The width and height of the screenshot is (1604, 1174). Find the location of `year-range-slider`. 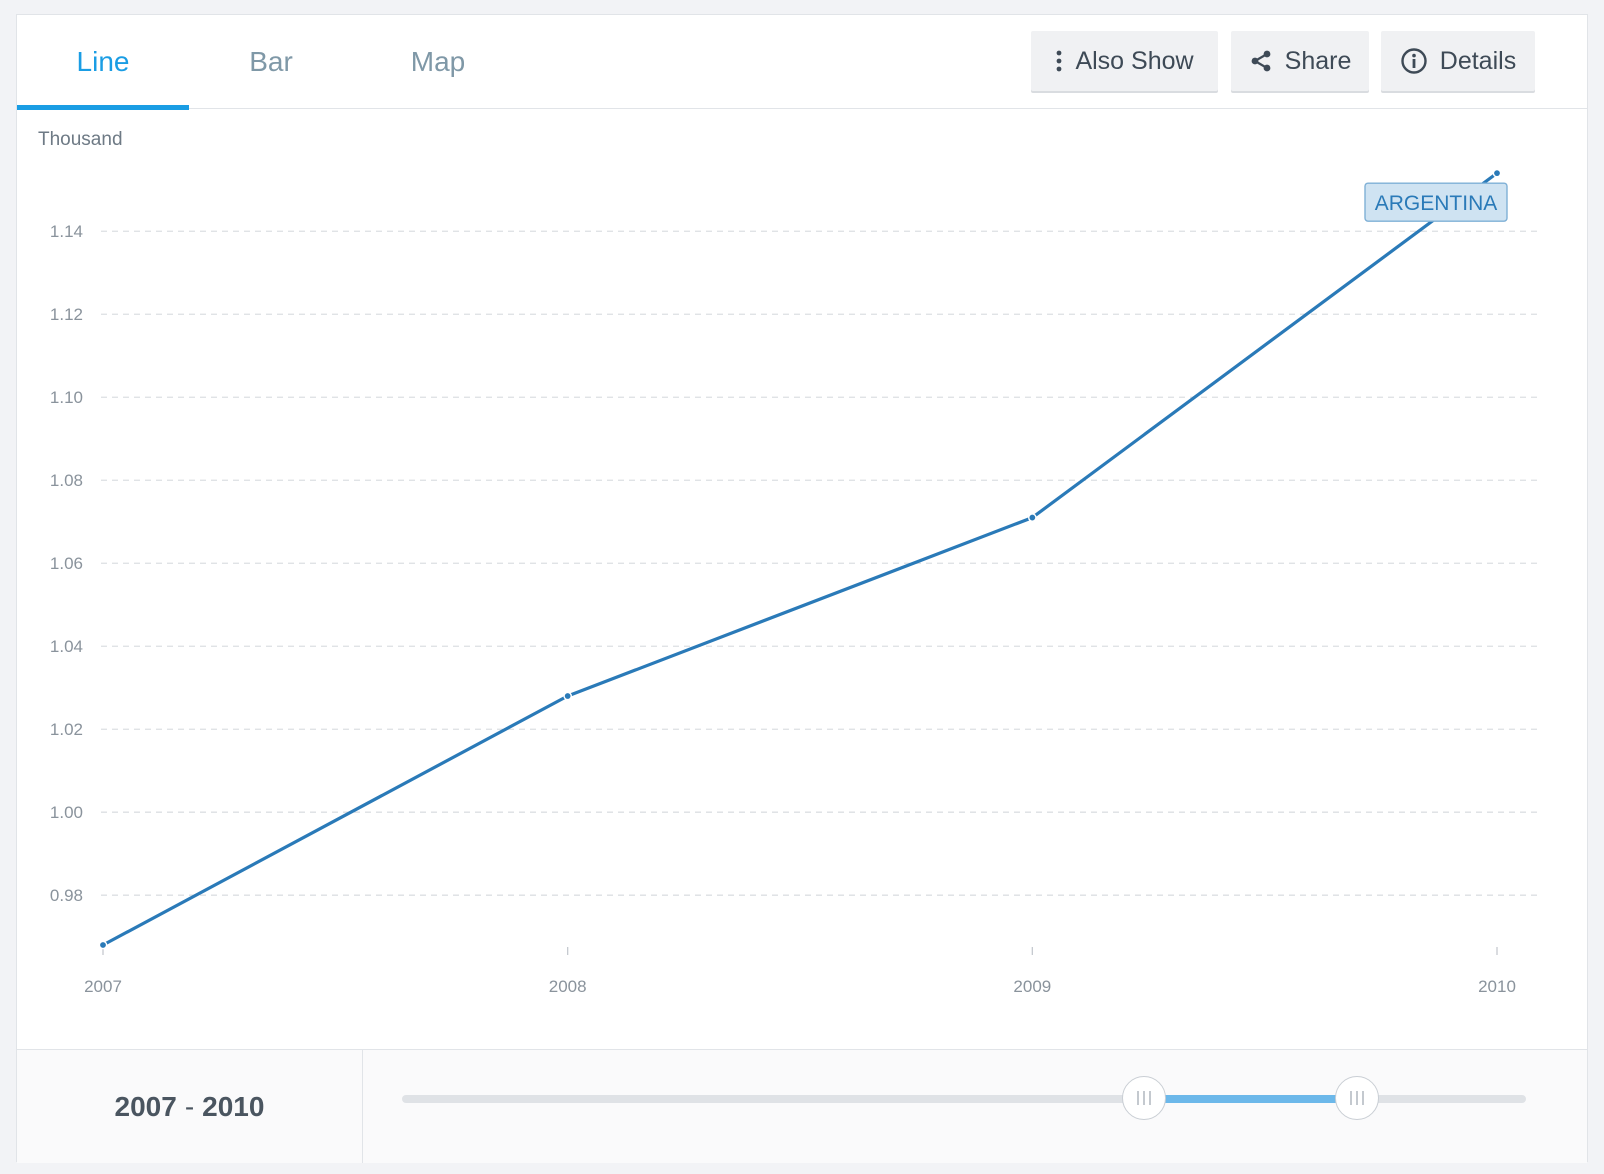

year-range-slider is located at coordinates (964, 1106).